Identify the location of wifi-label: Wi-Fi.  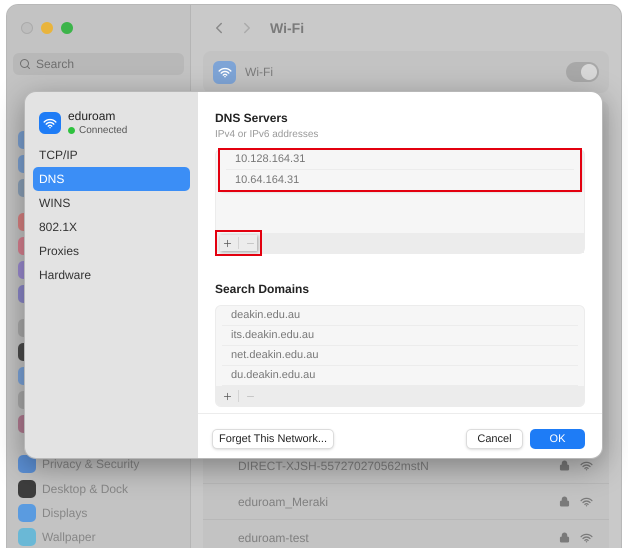
(259, 72).